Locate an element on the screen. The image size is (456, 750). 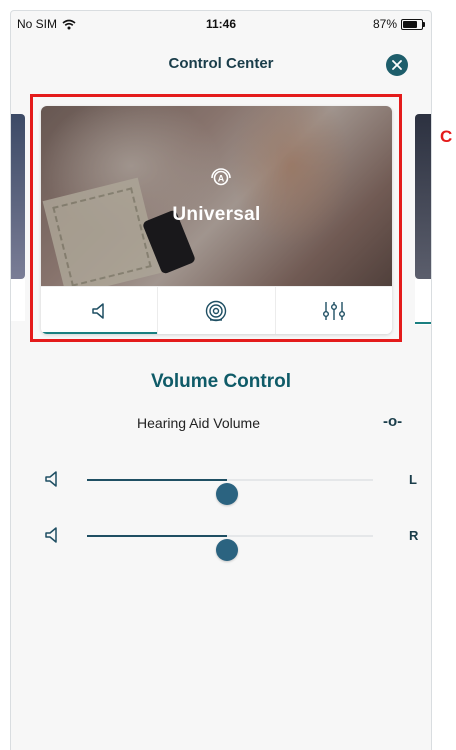
battery-percent: 87% is located at coordinates (384, 24).